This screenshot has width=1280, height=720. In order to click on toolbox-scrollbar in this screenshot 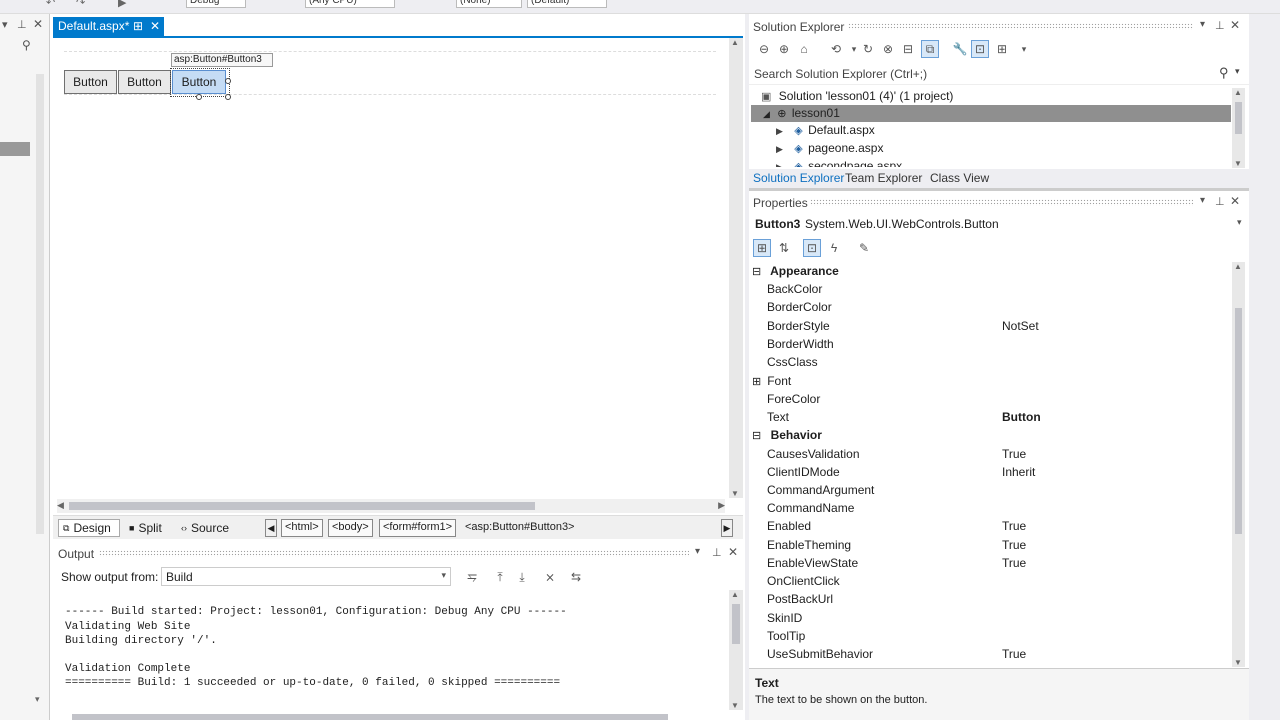, I will do `click(40, 304)`.